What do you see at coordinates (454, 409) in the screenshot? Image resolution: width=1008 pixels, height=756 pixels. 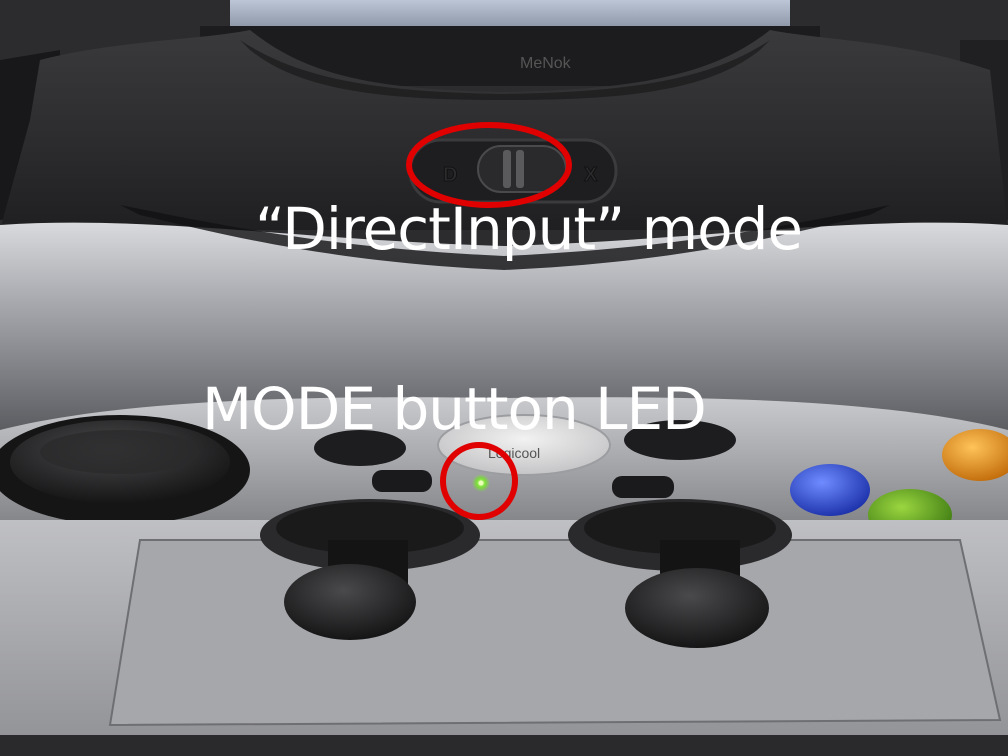 I see `mode-led-caption: MODE button LED` at bounding box center [454, 409].